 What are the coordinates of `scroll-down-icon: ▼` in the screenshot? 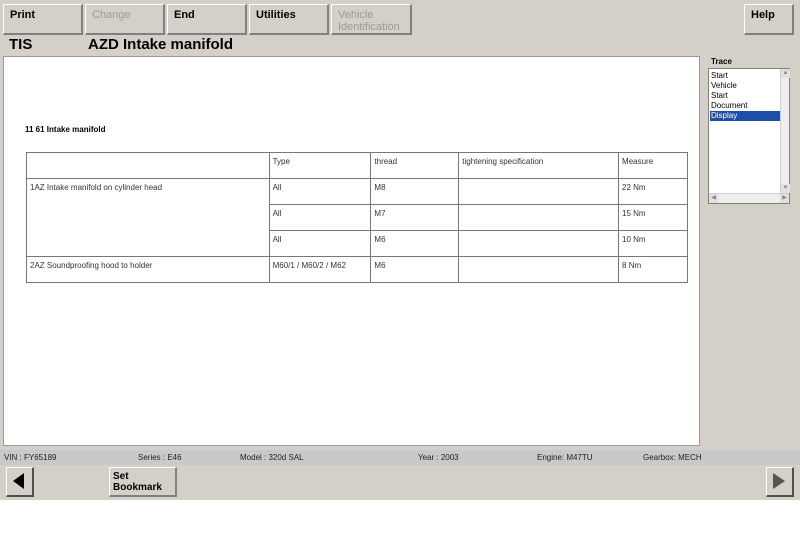 It's located at (785, 188).